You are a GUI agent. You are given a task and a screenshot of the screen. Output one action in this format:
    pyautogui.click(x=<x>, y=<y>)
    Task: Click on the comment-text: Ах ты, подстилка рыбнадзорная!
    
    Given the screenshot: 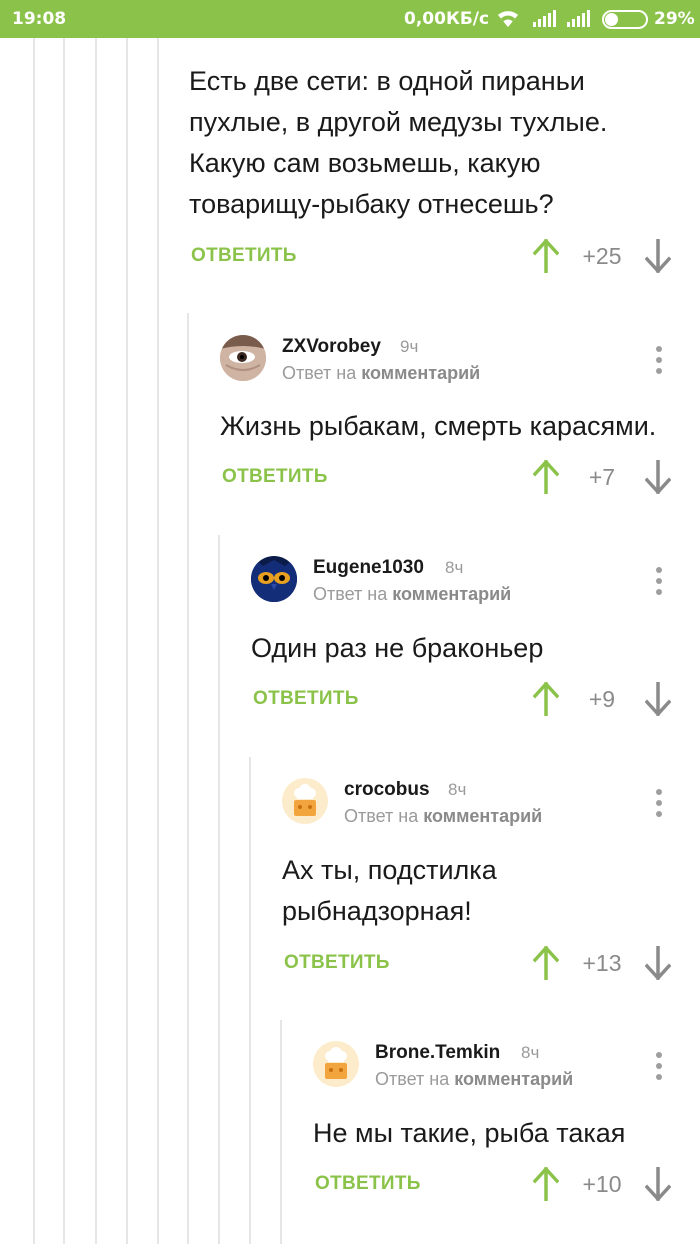 What is the action you would take?
    pyautogui.click(x=389, y=891)
    